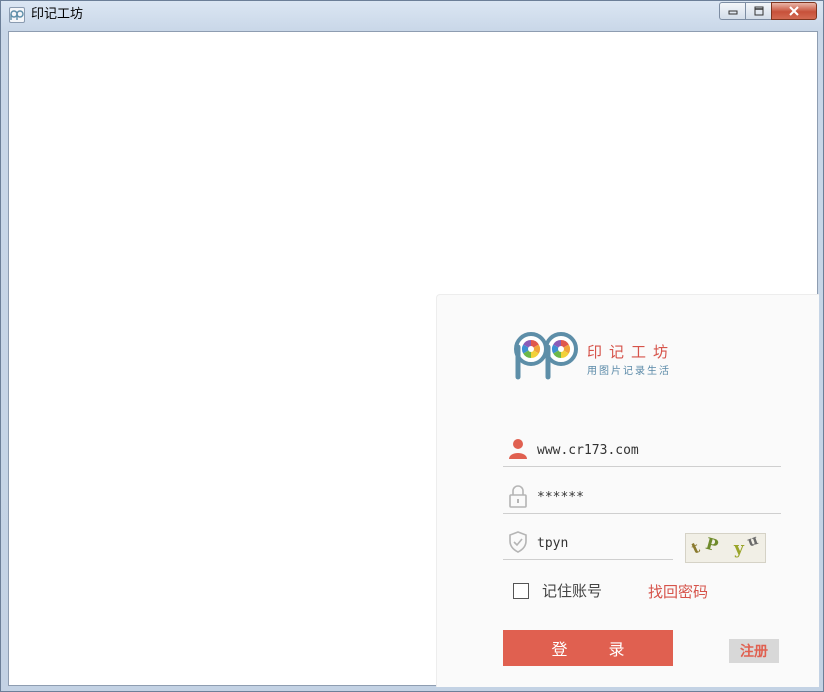  What do you see at coordinates (412, 16) in the screenshot?
I see `title-bar: 印记工坊` at bounding box center [412, 16].